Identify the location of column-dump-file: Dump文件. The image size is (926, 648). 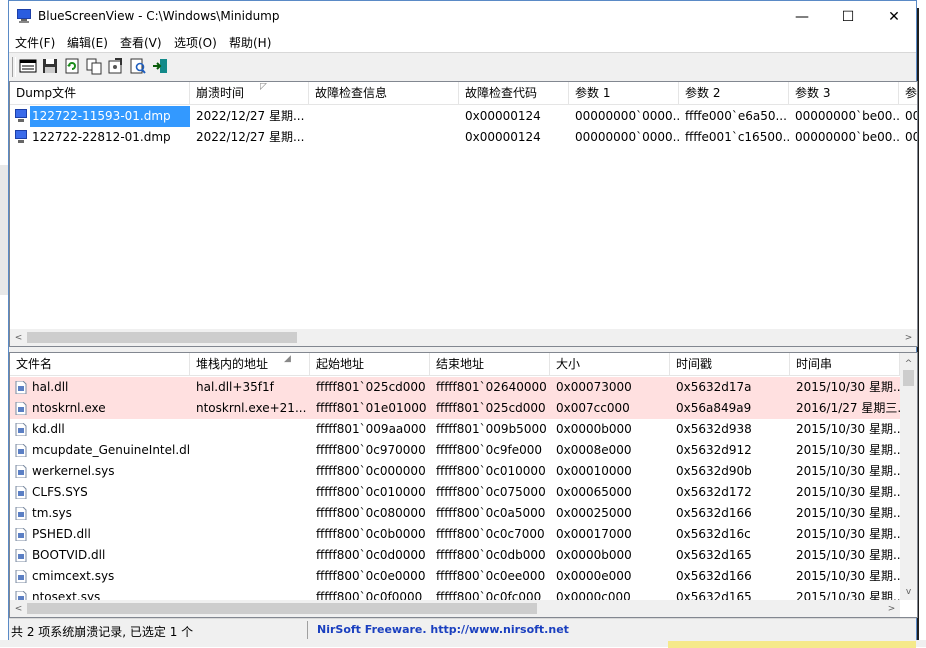
(100, 93).